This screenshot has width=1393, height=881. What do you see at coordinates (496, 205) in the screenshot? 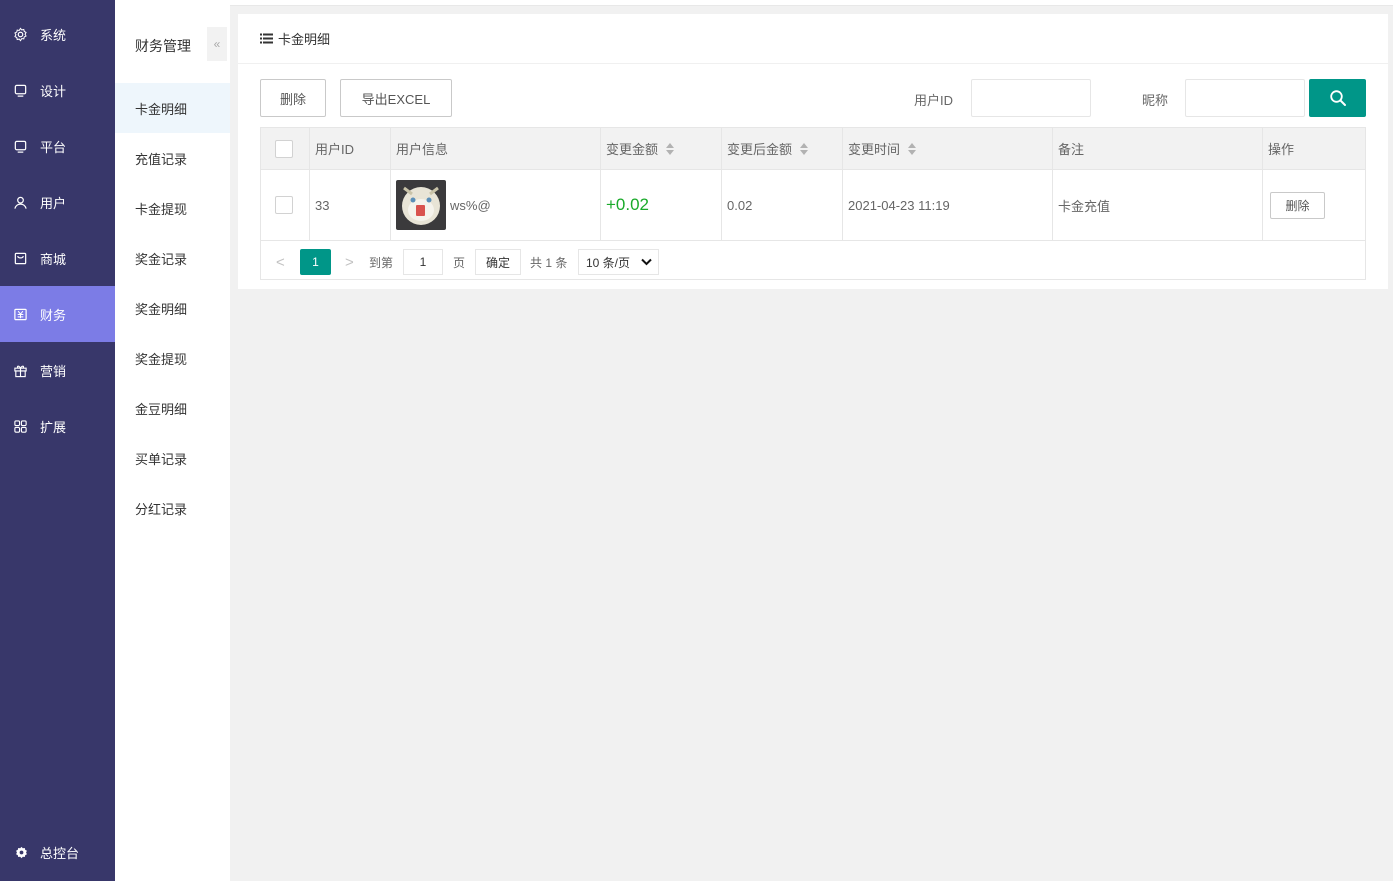
I see `cell-user-info: ws%@` at bounding box center [496, 205].